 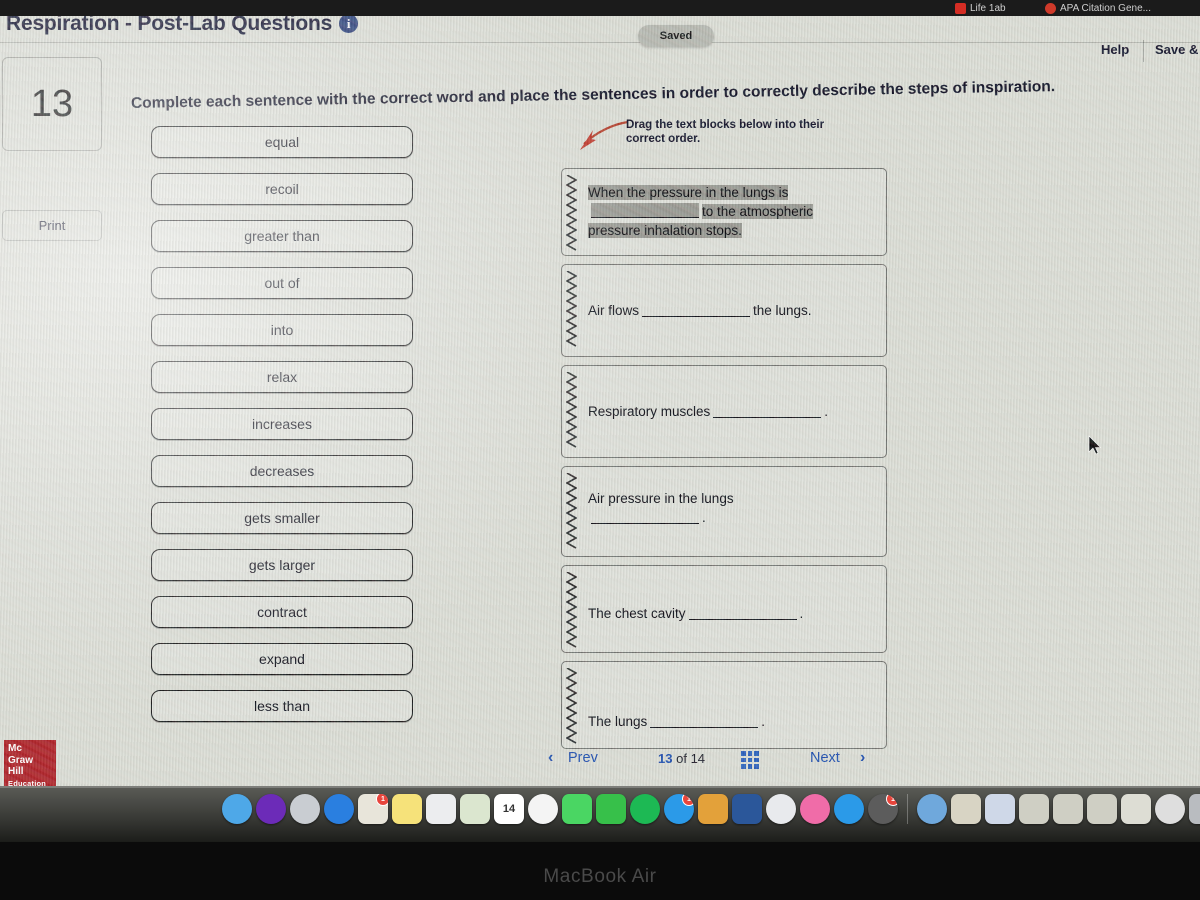 I want to click on word-block: gets larger, so click(x=282, y=565).